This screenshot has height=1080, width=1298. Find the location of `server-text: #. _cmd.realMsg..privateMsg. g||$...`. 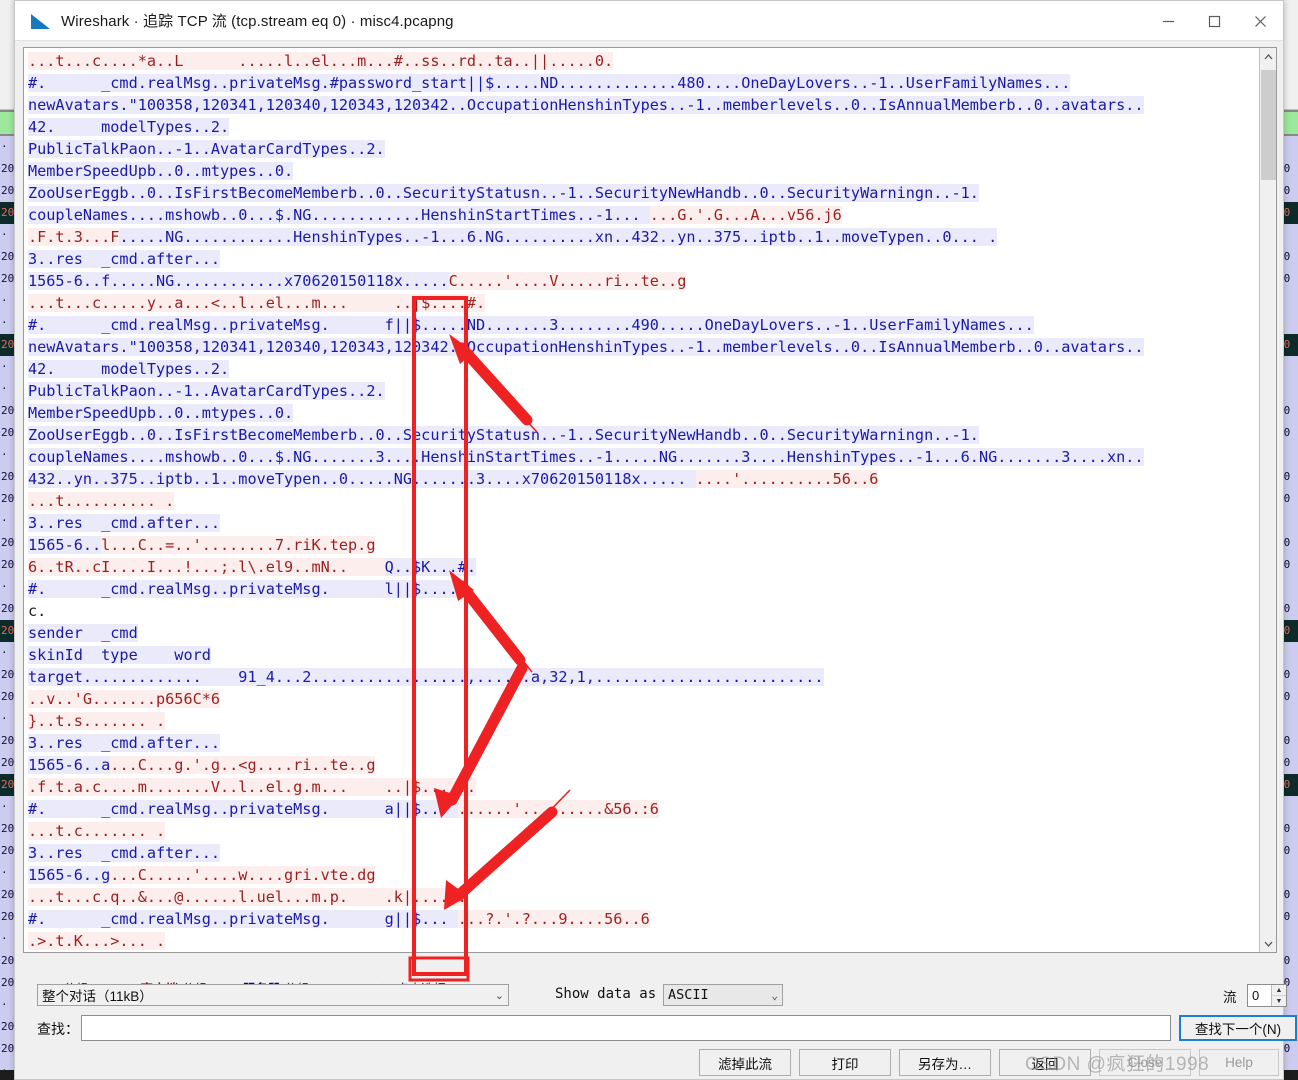

server-text: #. _cmd.realMsg..privateMsg. g||$... is located at coordinates (243, 919).